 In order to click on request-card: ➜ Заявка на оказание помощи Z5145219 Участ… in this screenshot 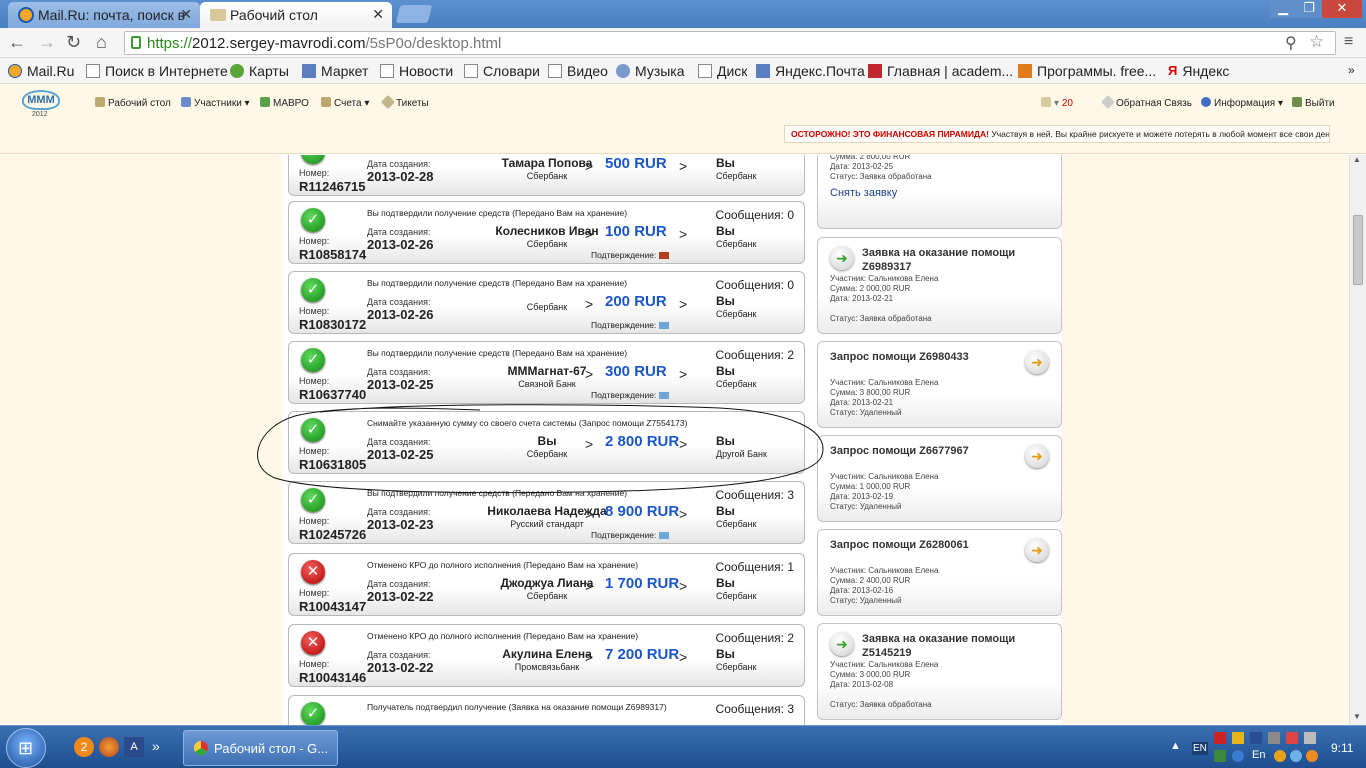, I will do `click(939, 671)`.